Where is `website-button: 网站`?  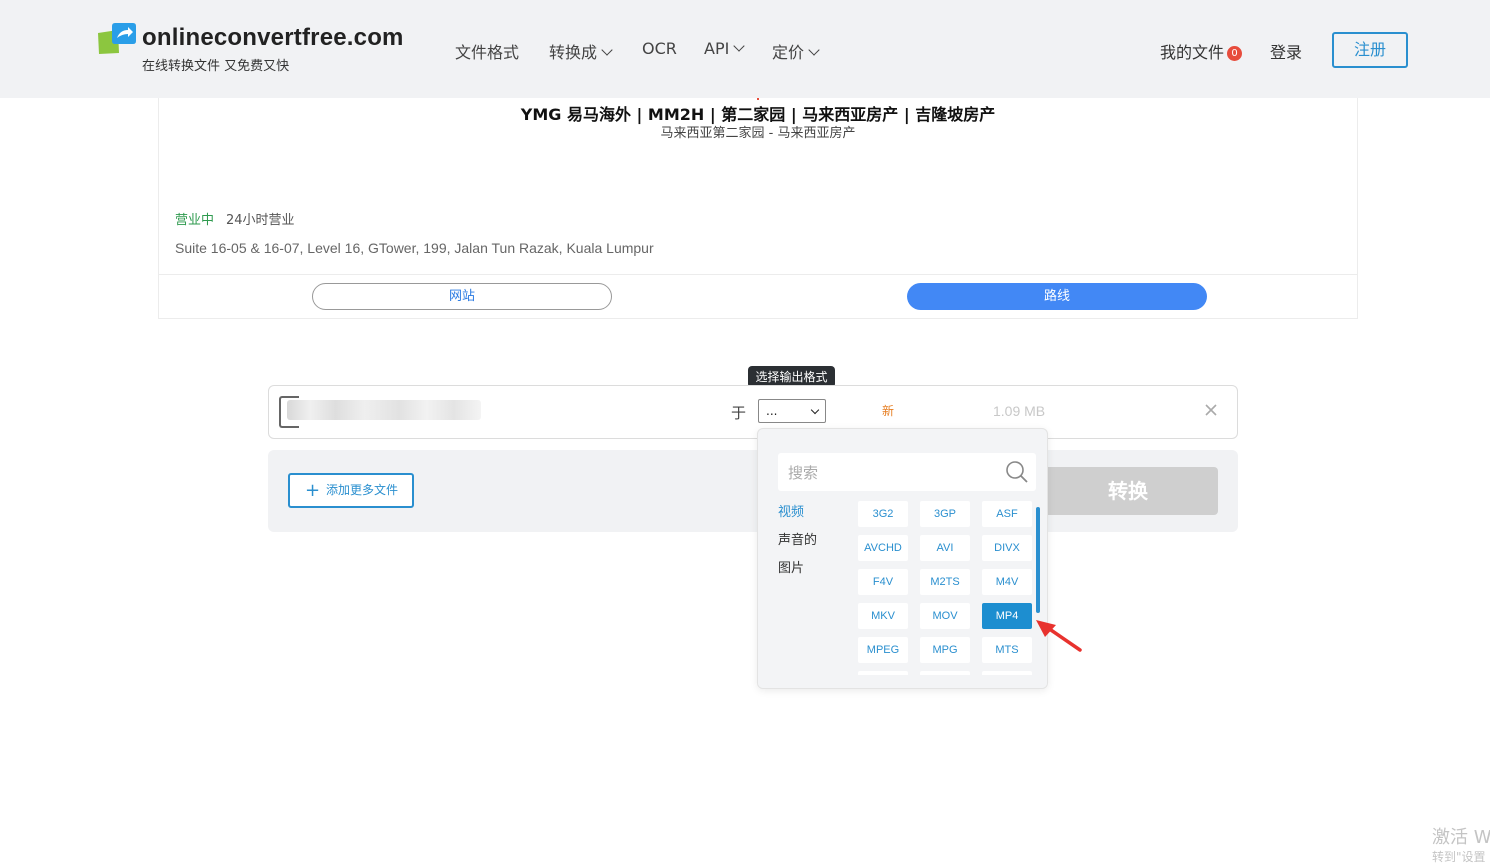 website-button: 网站 is located at coordinates (462, 296).